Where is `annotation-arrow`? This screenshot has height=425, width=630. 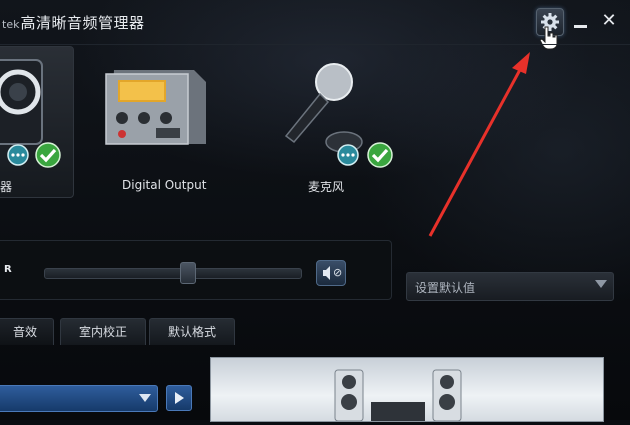
annotation-arrow is located at coordinates (479, 144).